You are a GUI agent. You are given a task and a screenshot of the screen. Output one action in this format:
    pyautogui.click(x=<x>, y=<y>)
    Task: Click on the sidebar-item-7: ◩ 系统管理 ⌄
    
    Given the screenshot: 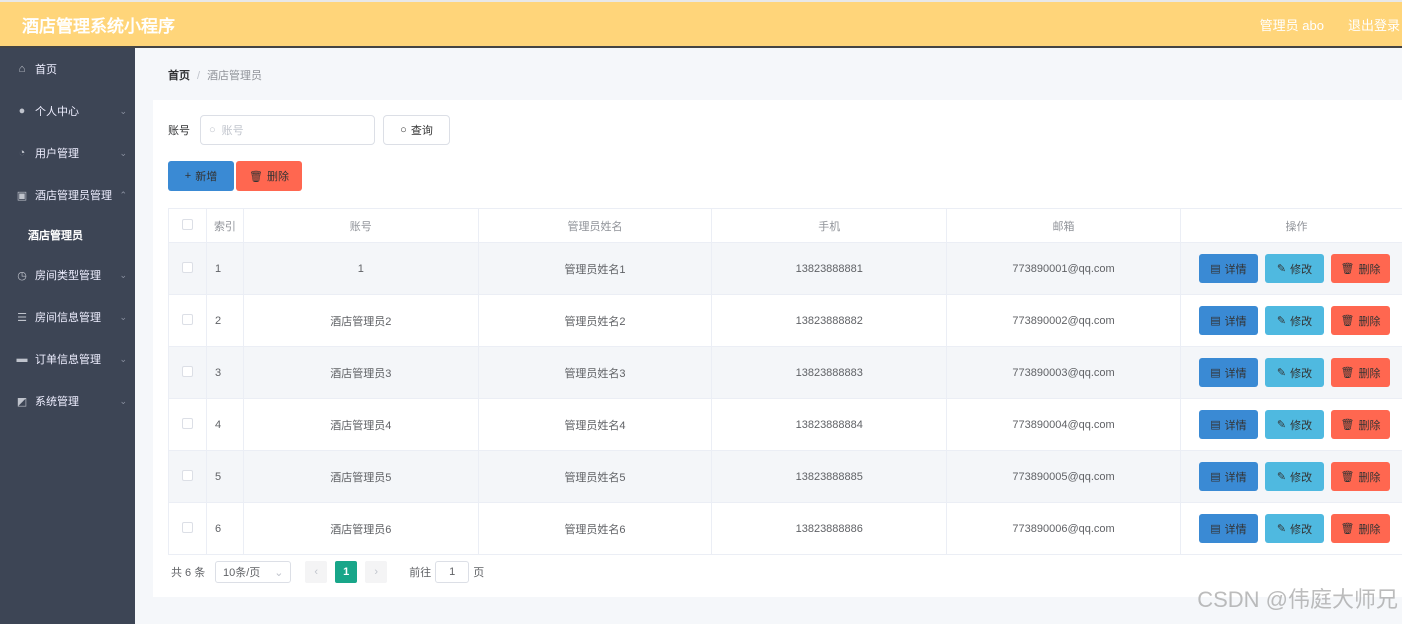 What is the action you would take?
    pyautogui.click(x=67, y=401)
    